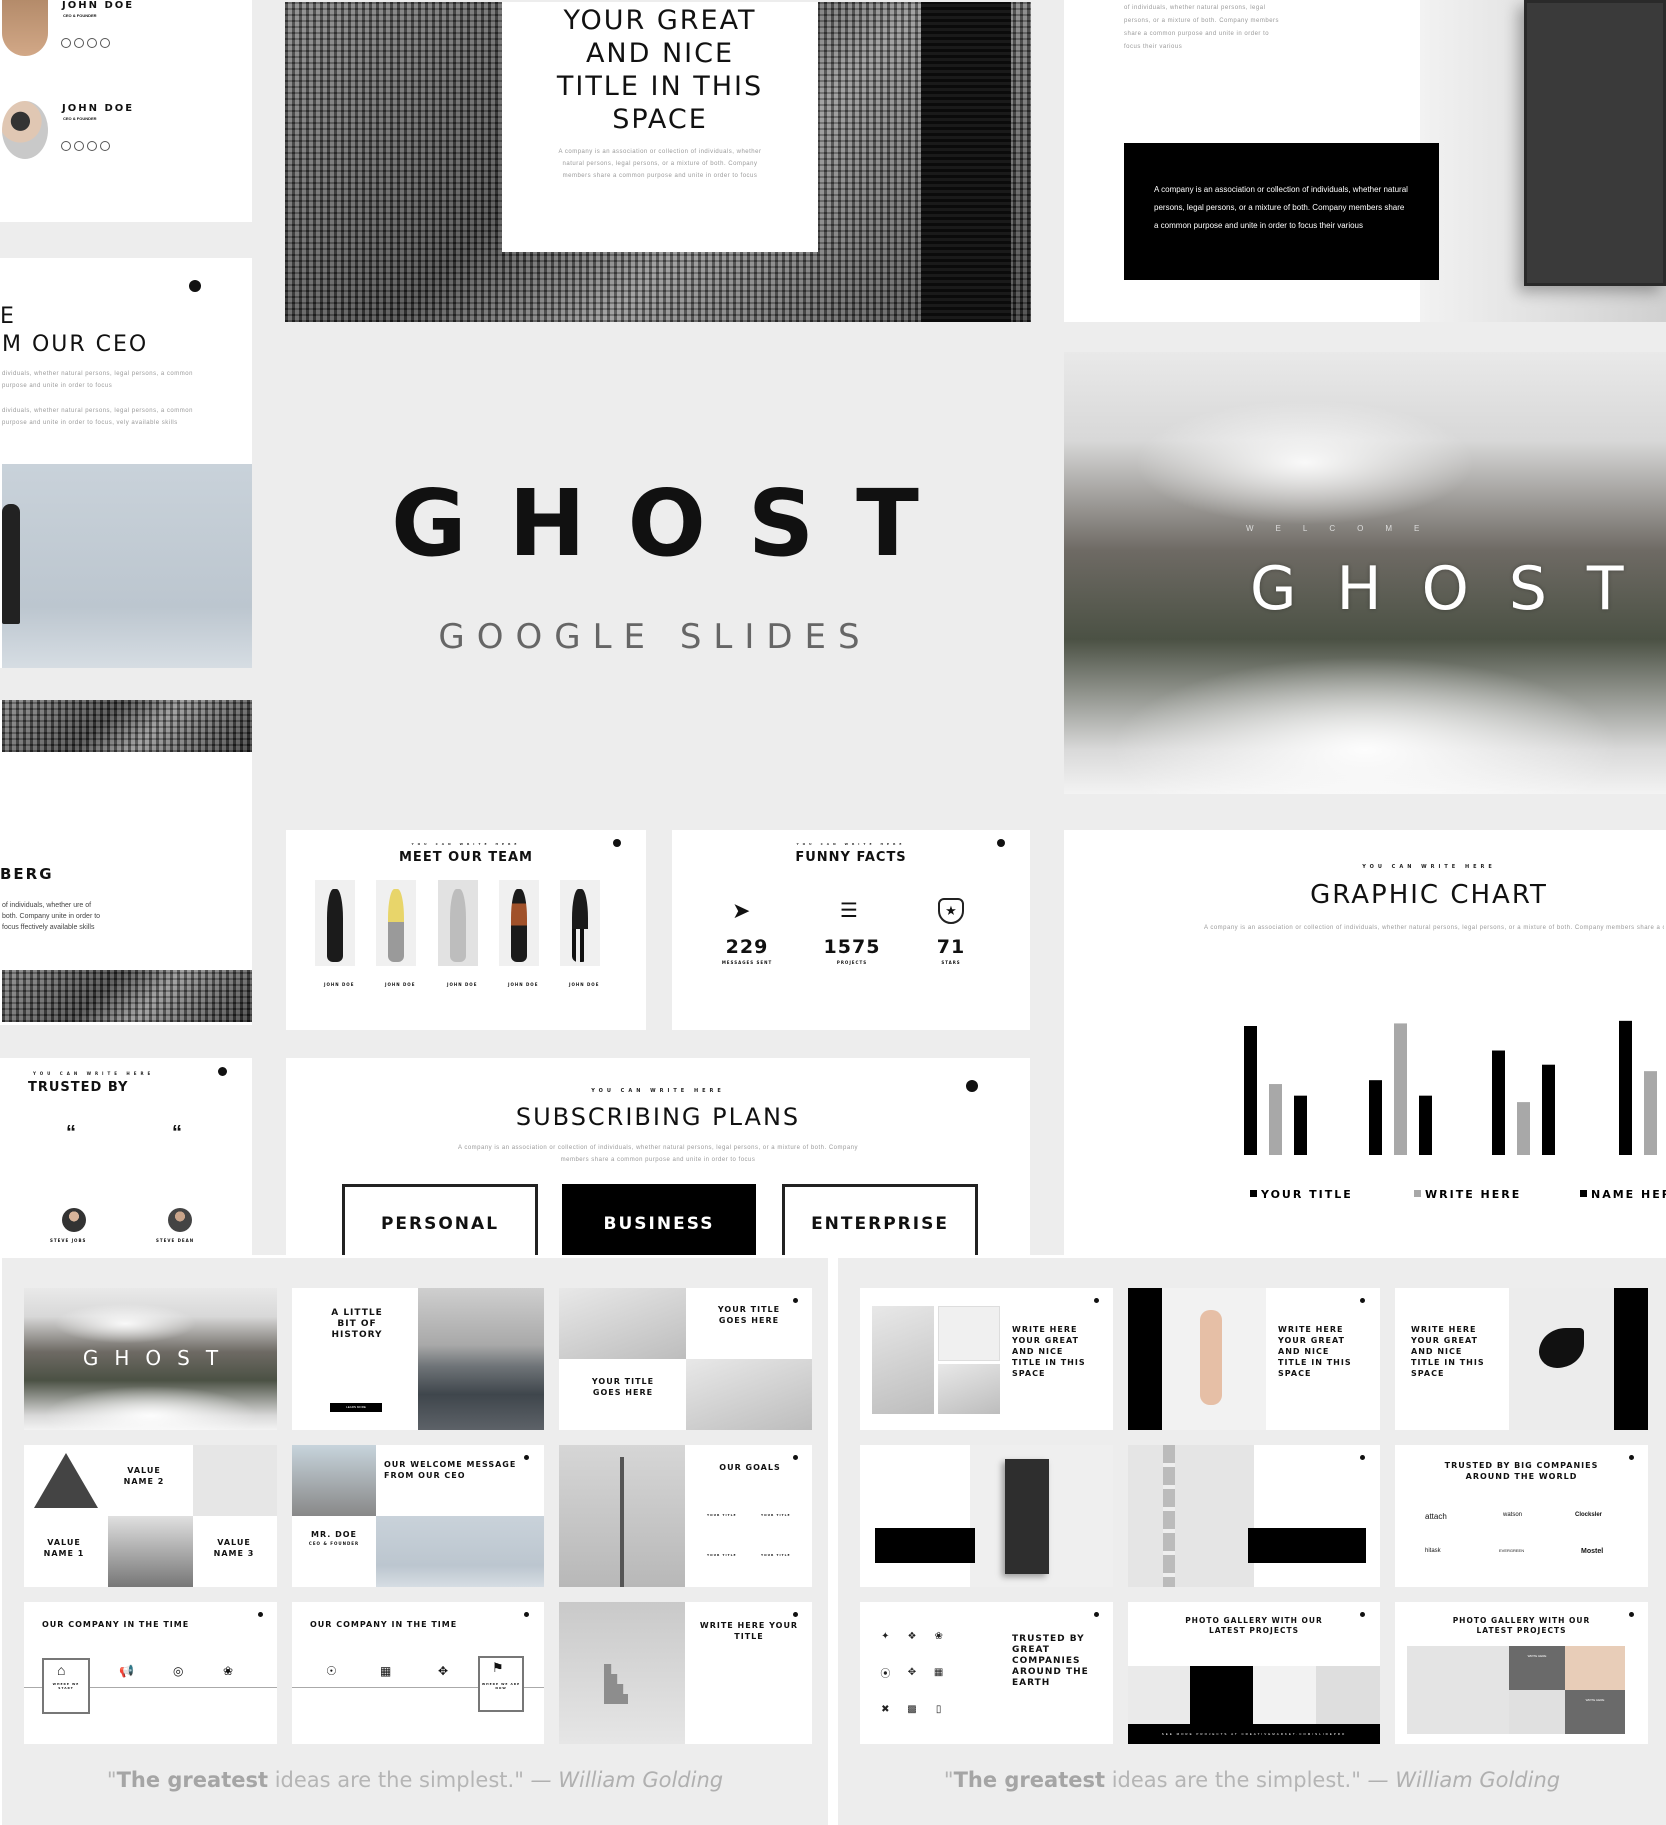 The width and height of the screenshot is (1666, 1825). Describe the element at coordinates (851, 844) in the screenshot. I see `slide-kicker: YOU CAN WRITE HERE` at that location.